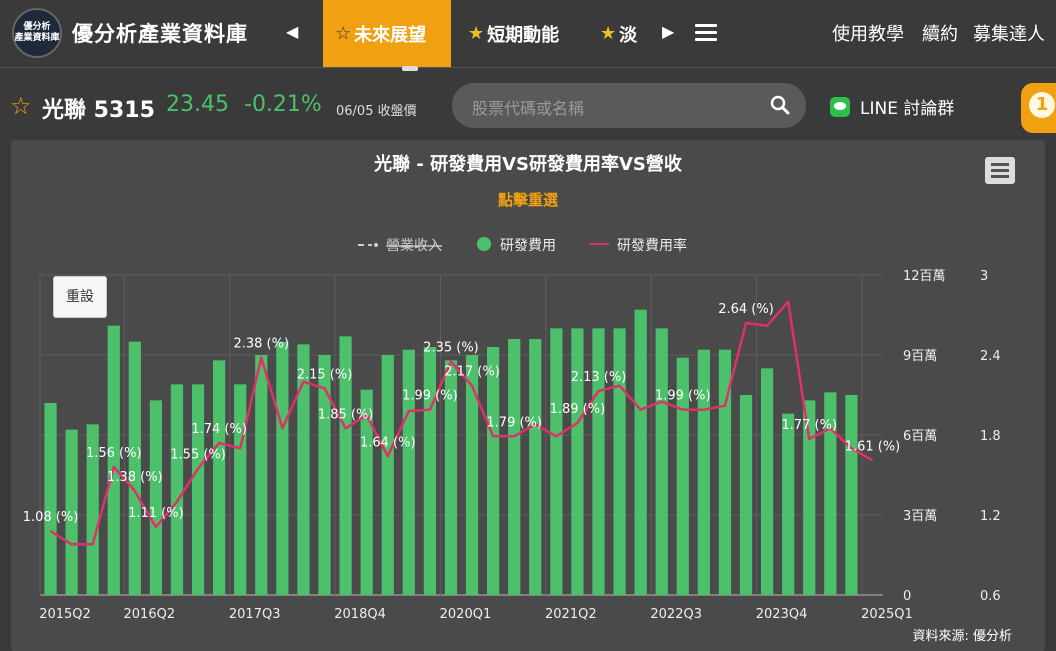 The height and width of the screenshot is (651, 1056). What do you see at coordinates (887, 614) in the screenshot?
I see `x-axis-tick-label: 2025Q1` at bounding box center [887, 614].